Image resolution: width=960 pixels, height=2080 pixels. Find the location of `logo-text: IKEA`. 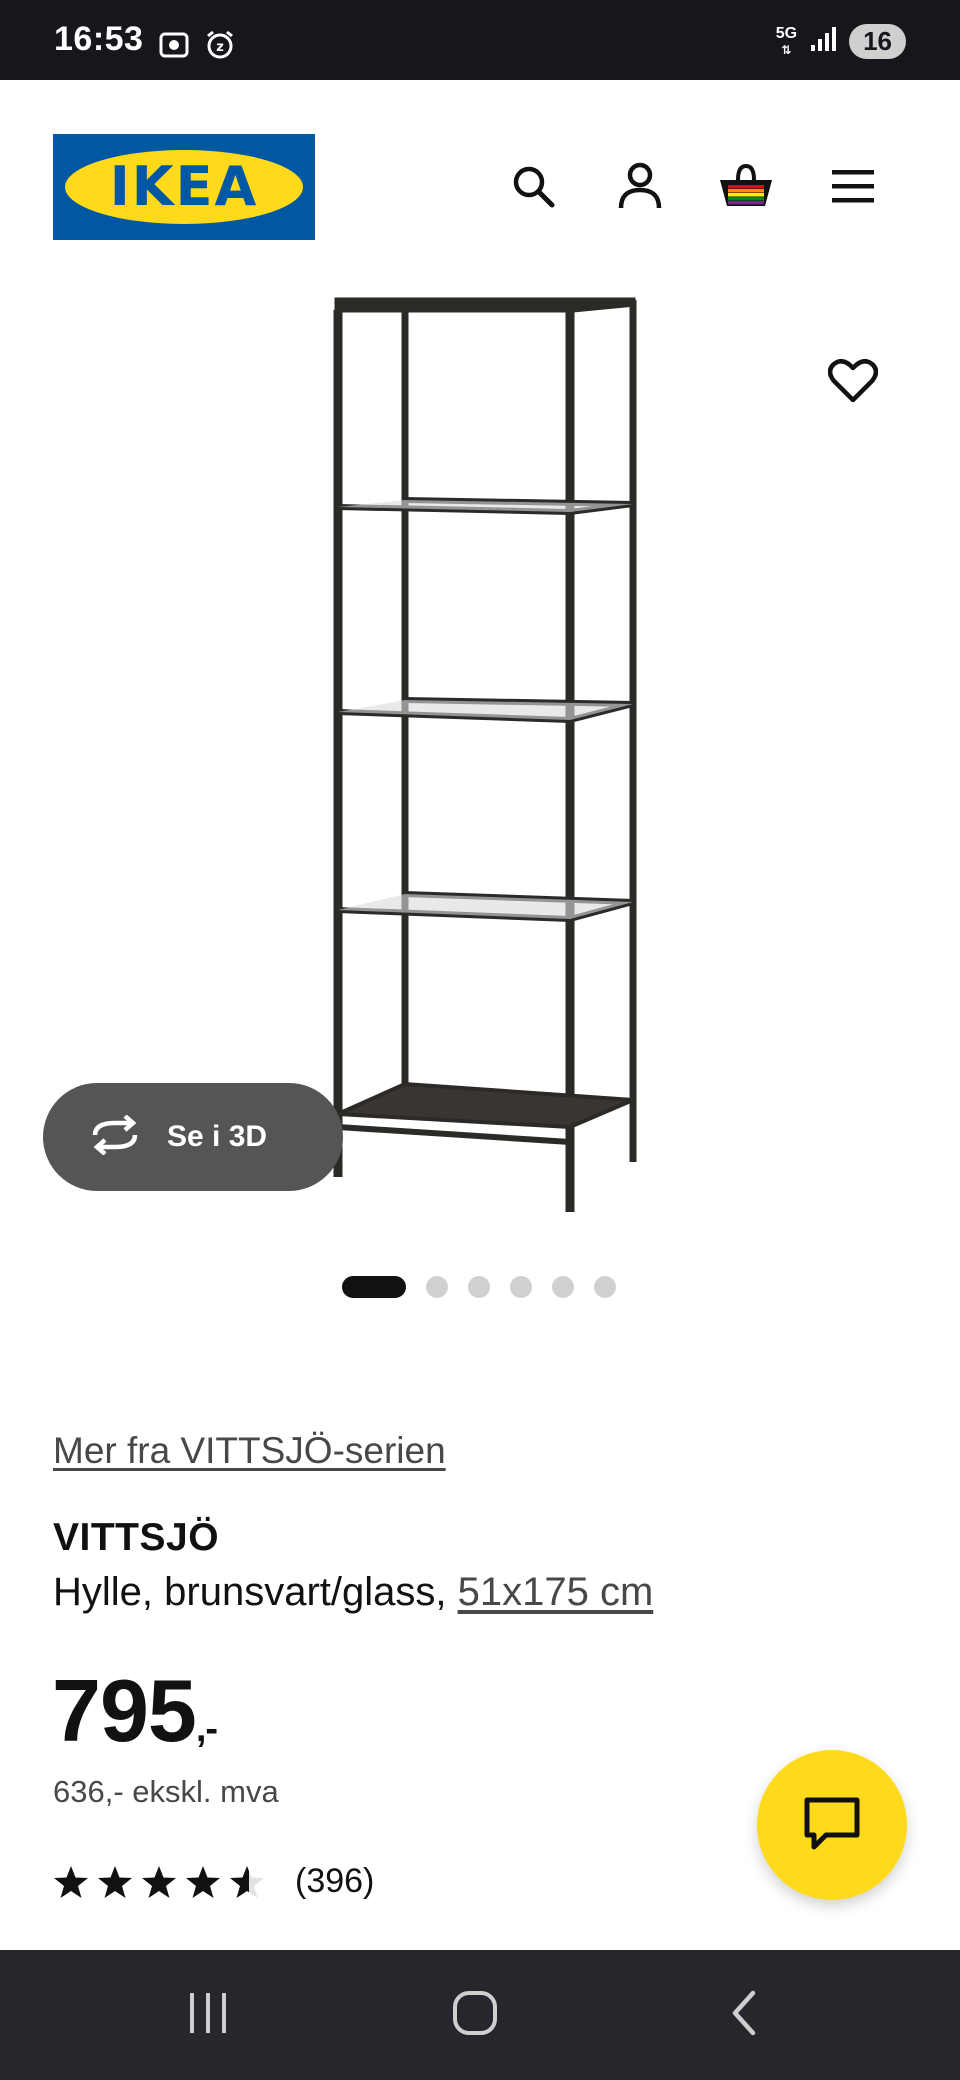

logo-text: IKEA is located at coordinates (184, 186).